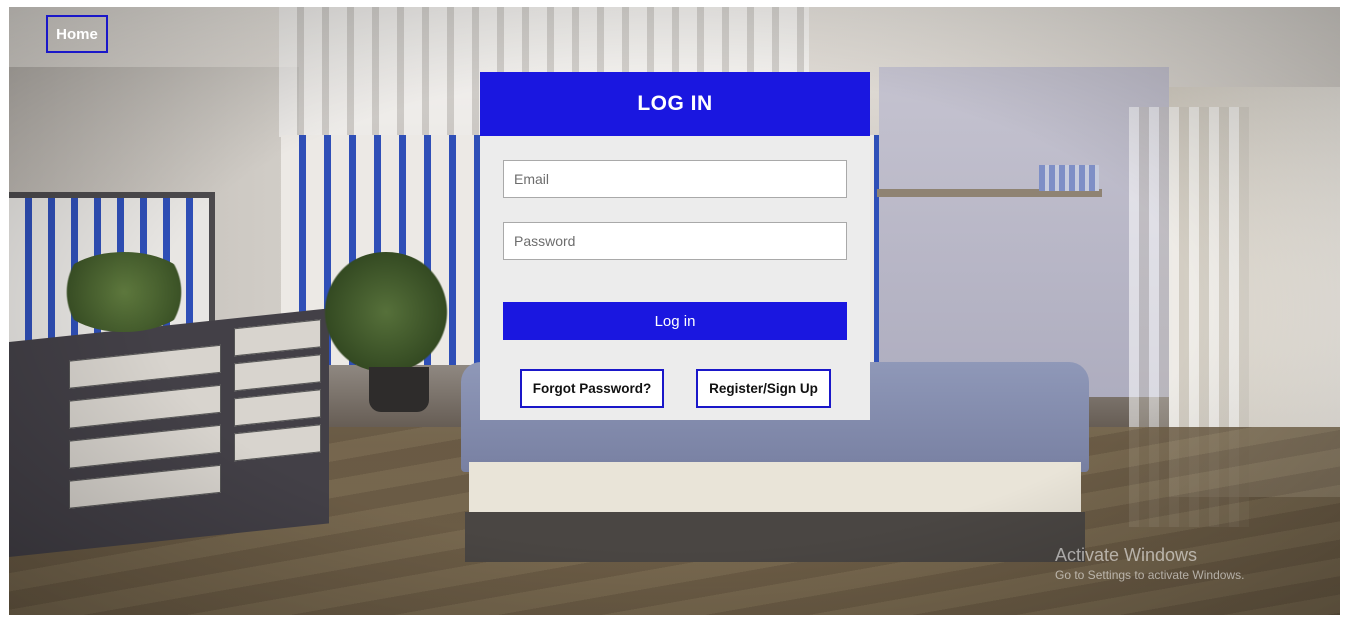 This screenshot has height=618, width=1347. What do you see at coordinates (763, 388) in the screenshot?
I see `register-button: Register/Sign Up` at bounding box center [763, 388].